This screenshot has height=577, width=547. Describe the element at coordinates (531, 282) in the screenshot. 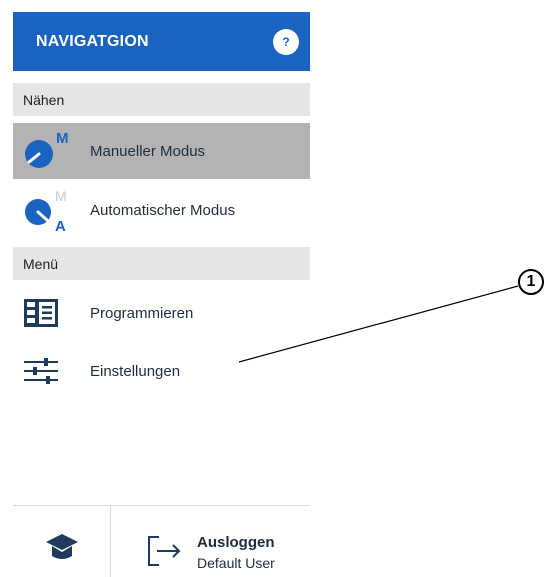

I see `callout-number: 1` at that location.